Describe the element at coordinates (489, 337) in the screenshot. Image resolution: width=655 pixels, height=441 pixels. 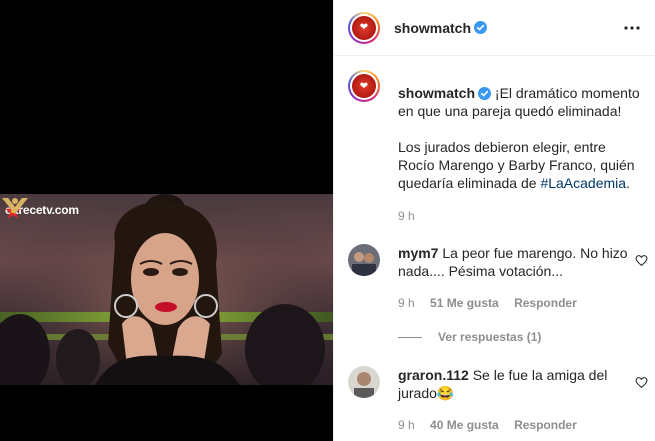
I see `view-replies-label: Ver respuestas (1)` at that location.